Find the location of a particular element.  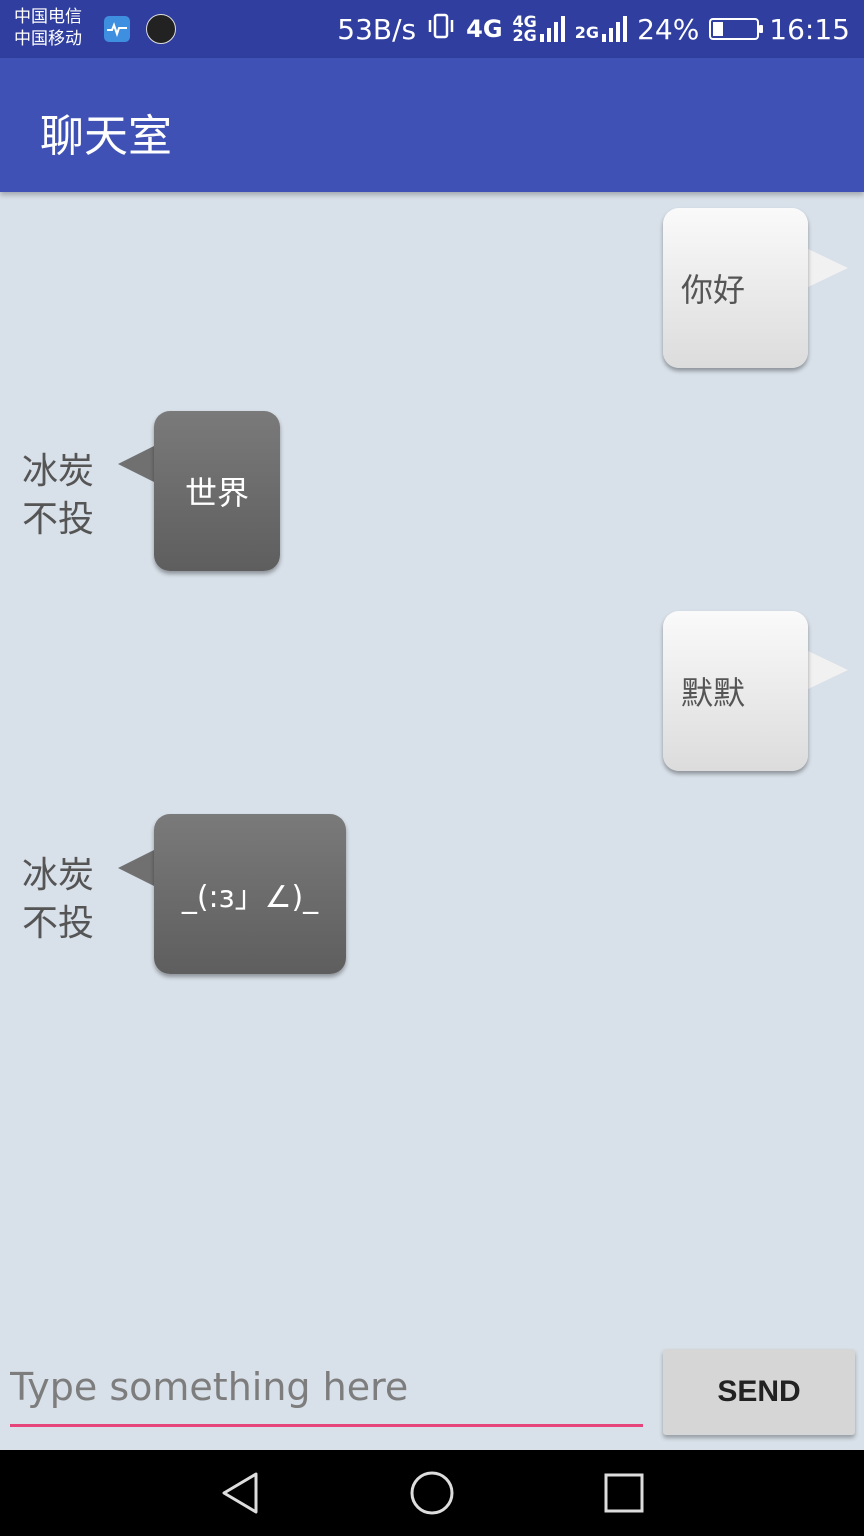

status-bar: 中国电信 中国移动 53B/s 4G 4G 2G 2G 24% 16:15 is located at coordinates (432, 29).